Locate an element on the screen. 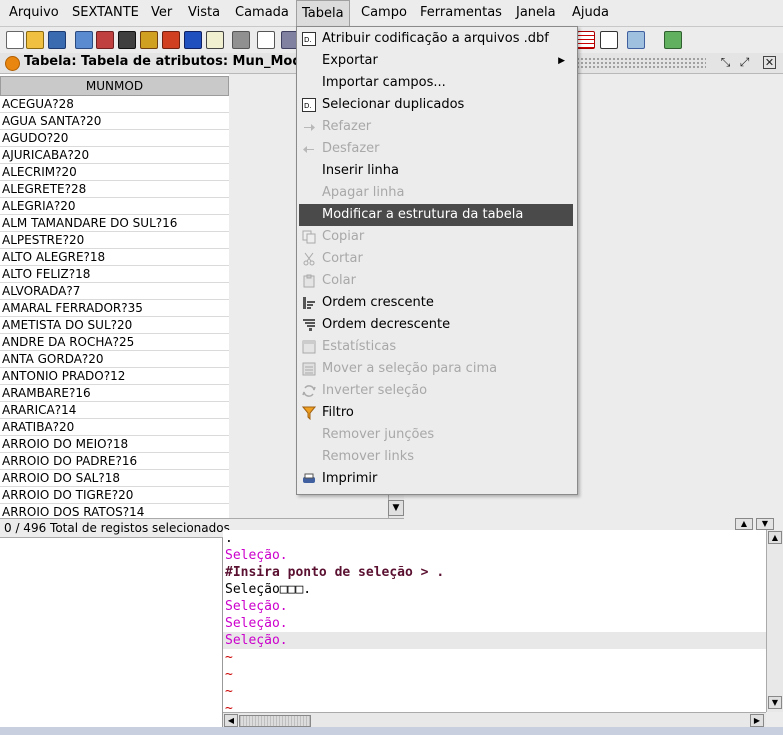 This screenshot has width=783, height=735. menu-item-apagar-linha: Apagar linha is located at coordinates (436, 193).